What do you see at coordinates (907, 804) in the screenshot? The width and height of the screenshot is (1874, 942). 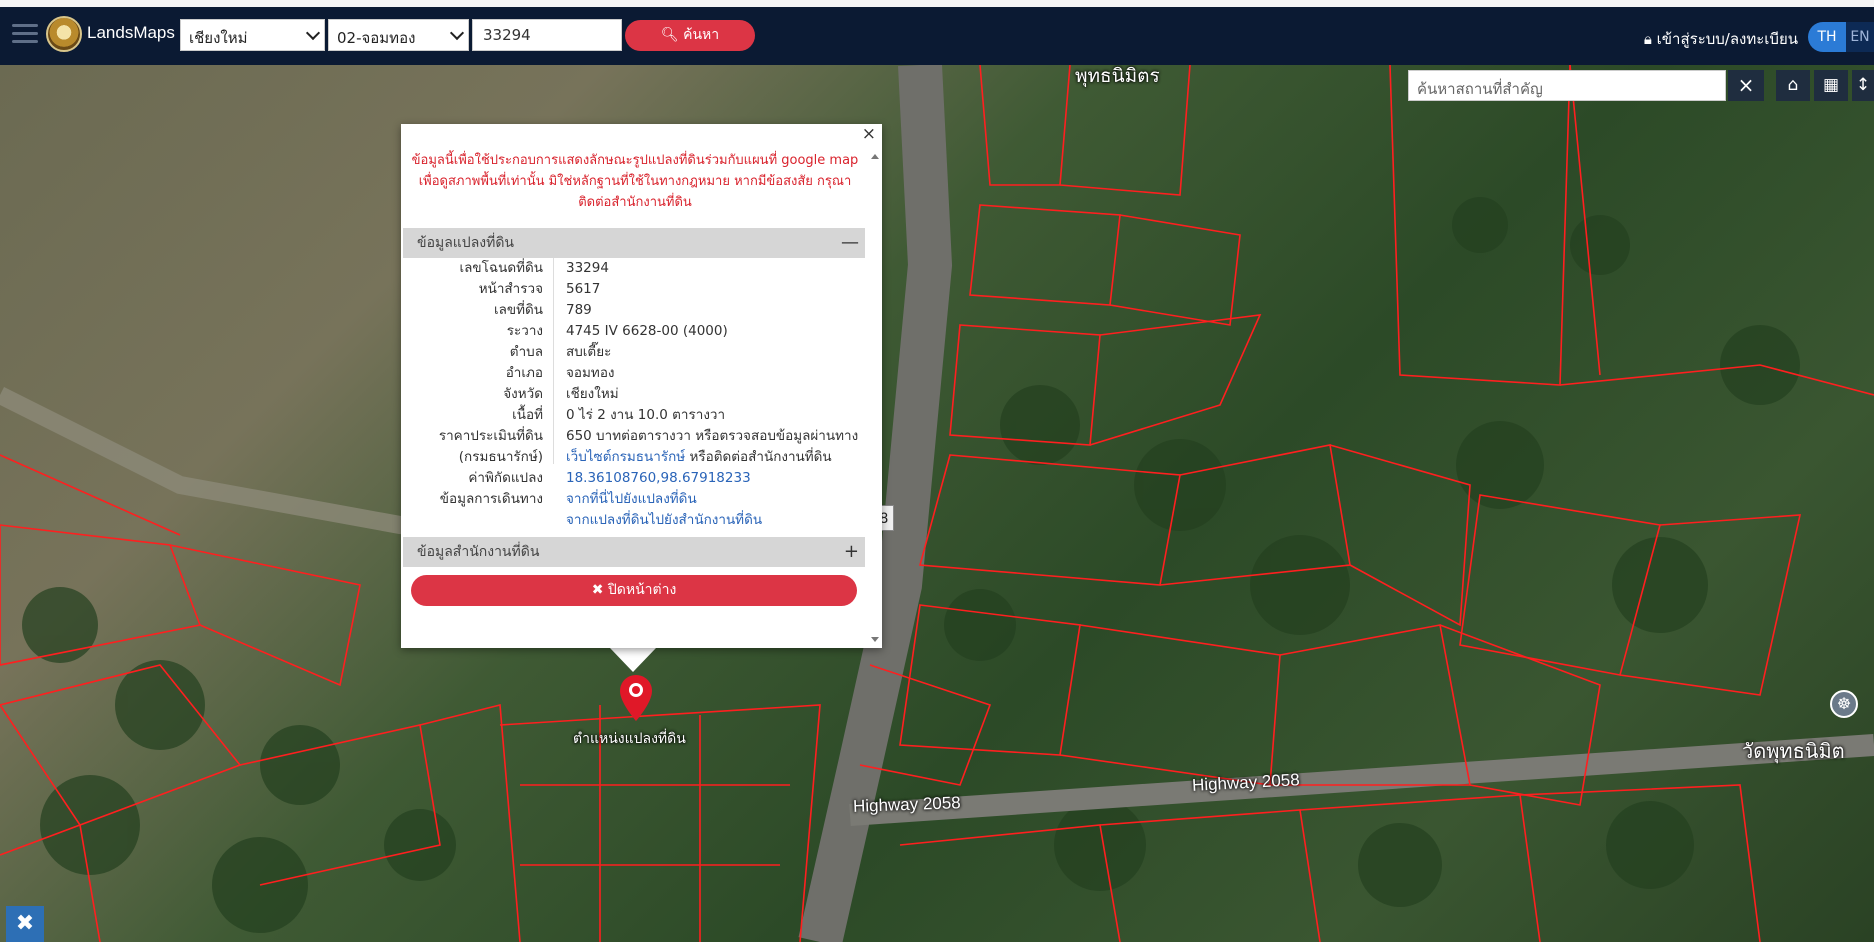 I see `road-label: Highway 2058` at bounding box center [907, 804].